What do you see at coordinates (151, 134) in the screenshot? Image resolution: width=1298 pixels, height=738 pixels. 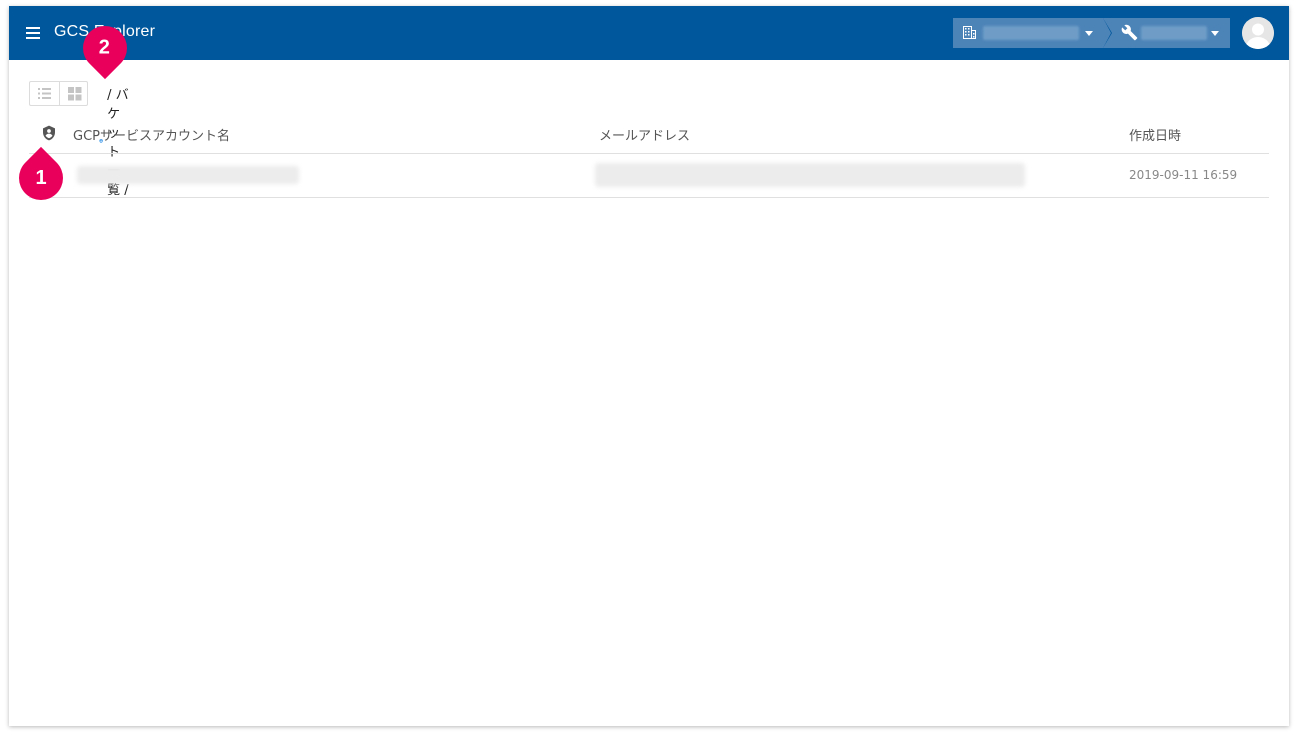 I see `column-header-name: GCPサービスアカウント名` at bounding box center [151, 134].